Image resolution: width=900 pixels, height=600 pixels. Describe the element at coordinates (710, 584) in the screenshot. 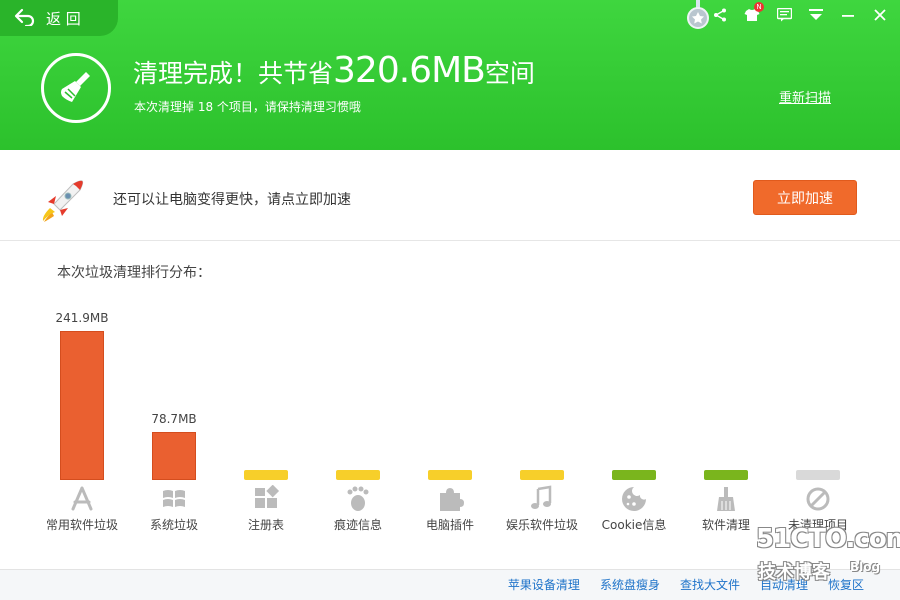

I see `bottom-link-find-large-files: 查找大文件` at that location.